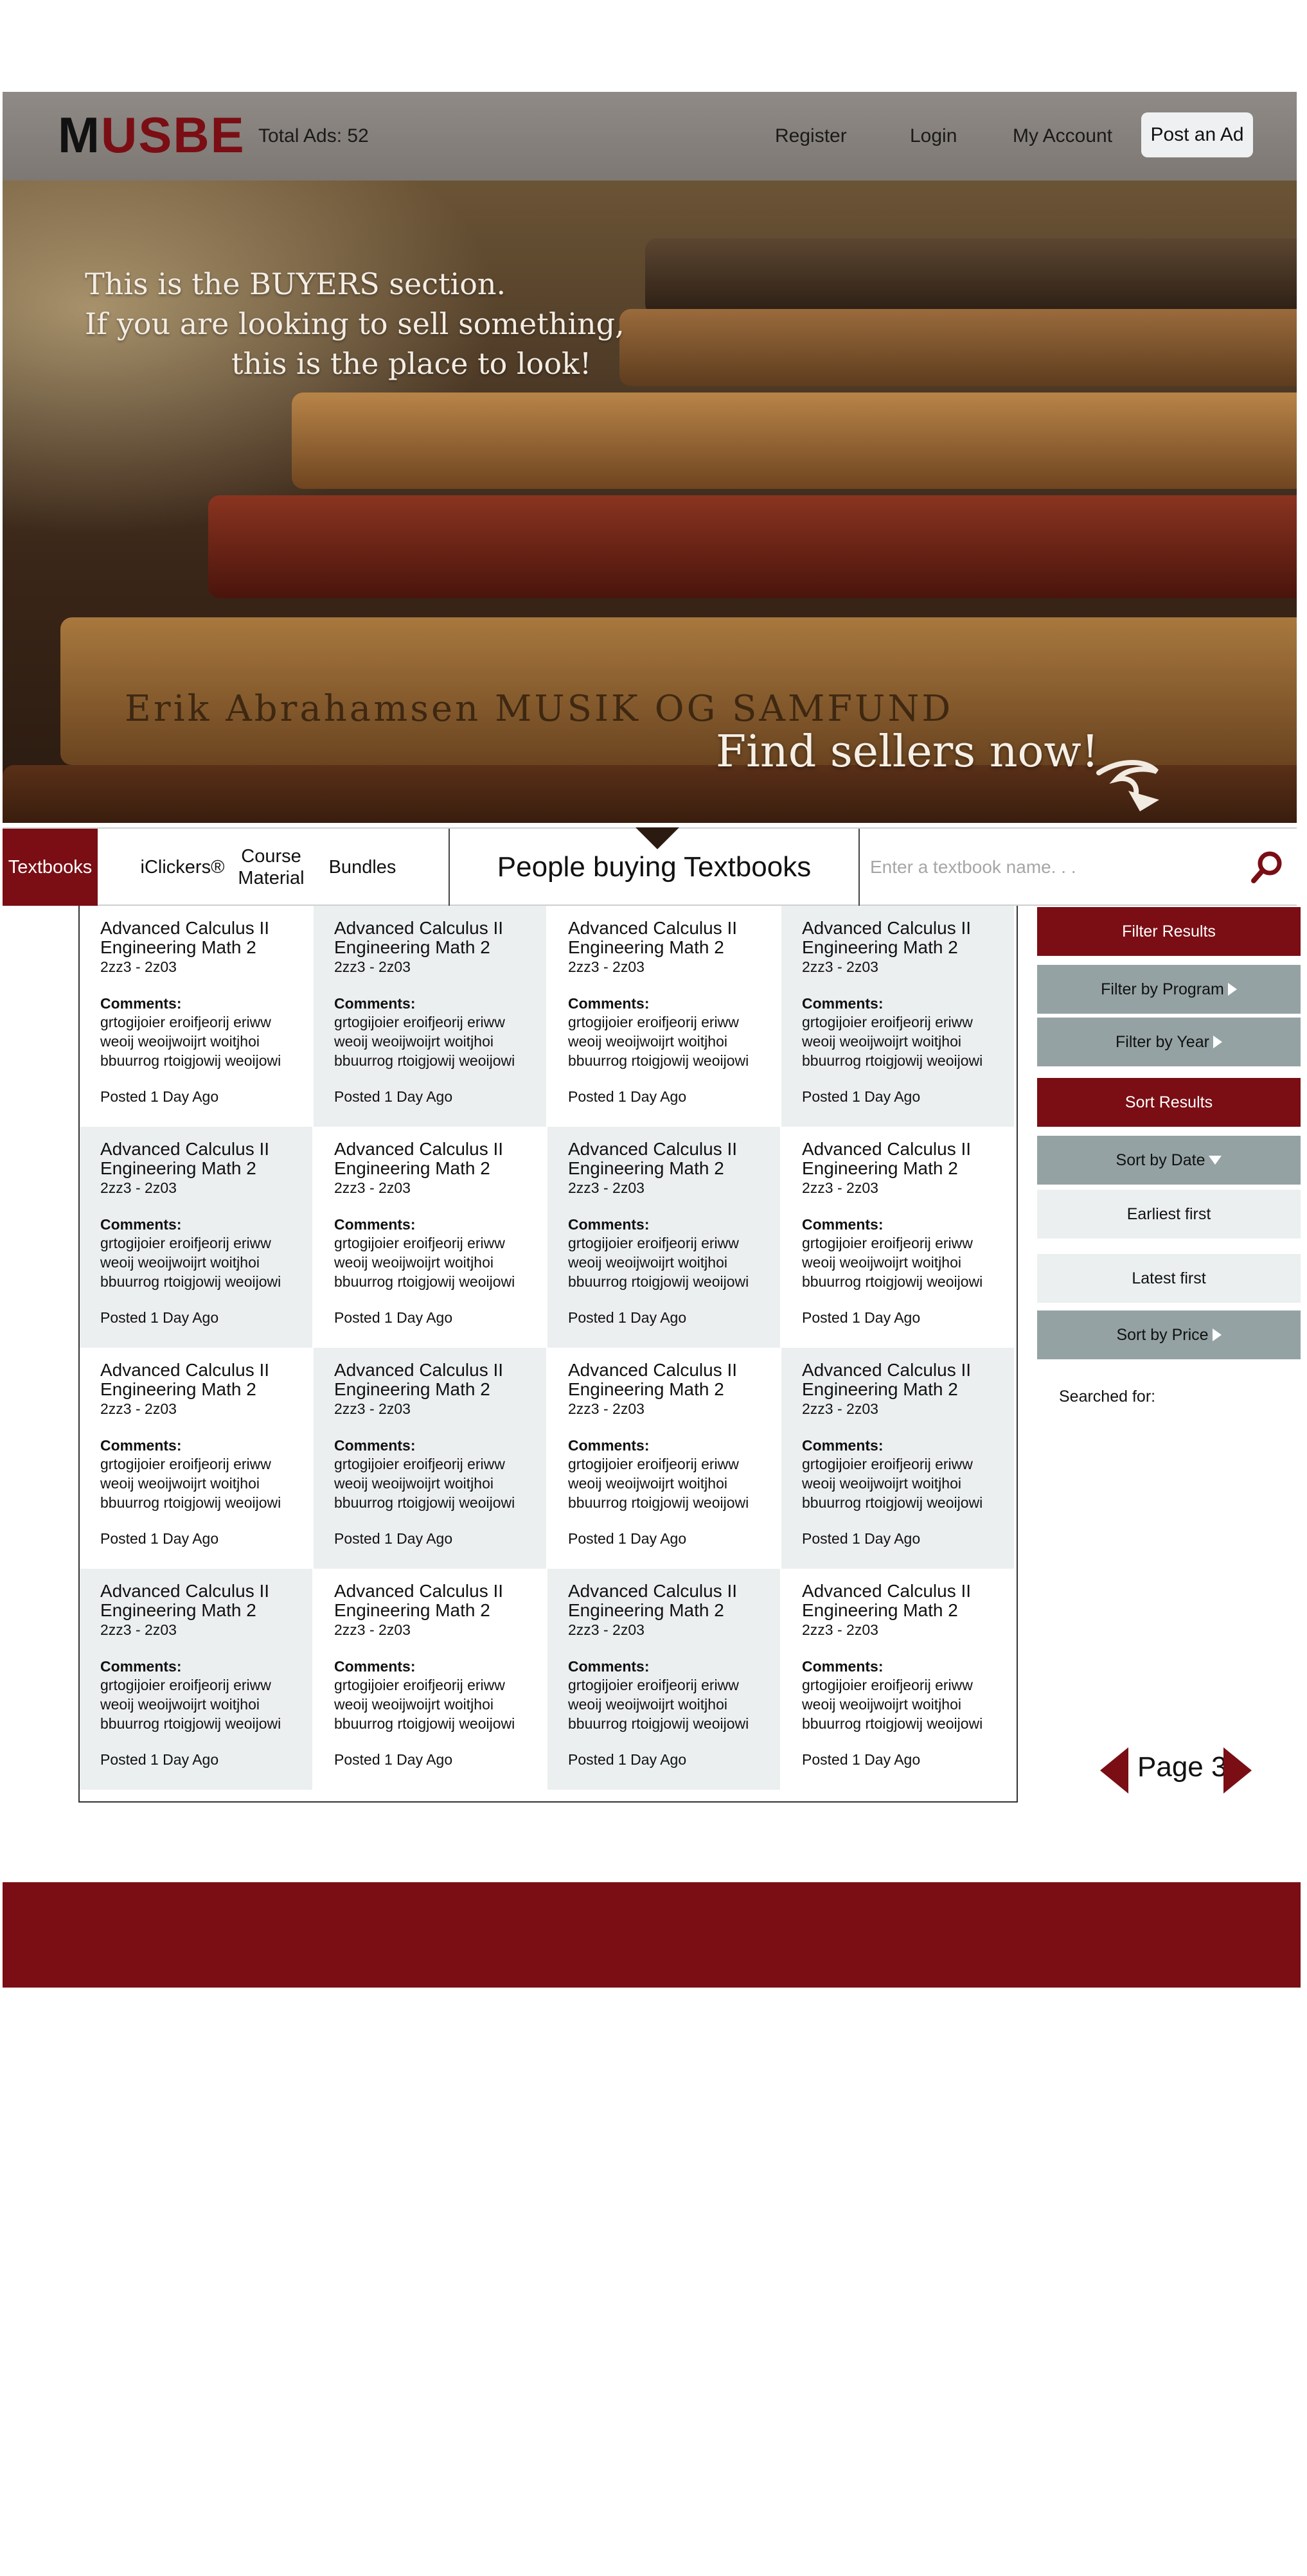 This screenshot has width=1307, height=2576. Describe the element at coordinates (933, 136) in the screenshot. I see `login-link: Login` at that location.